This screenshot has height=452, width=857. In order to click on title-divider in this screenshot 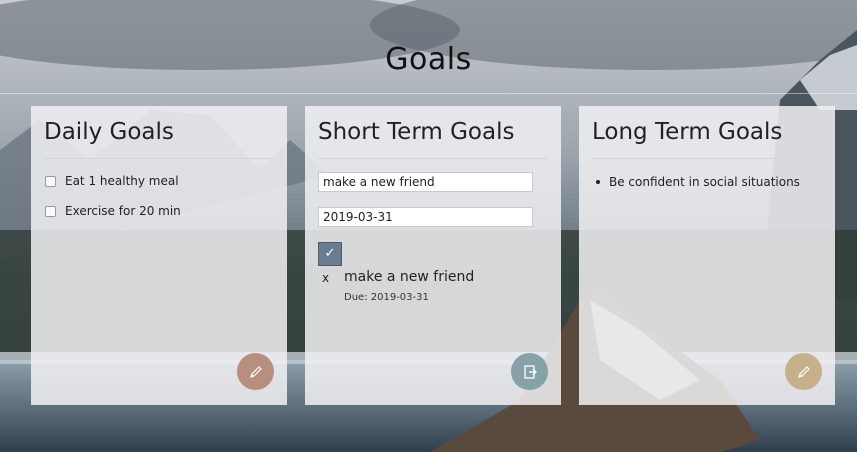, I will do `click(428, 93)`.